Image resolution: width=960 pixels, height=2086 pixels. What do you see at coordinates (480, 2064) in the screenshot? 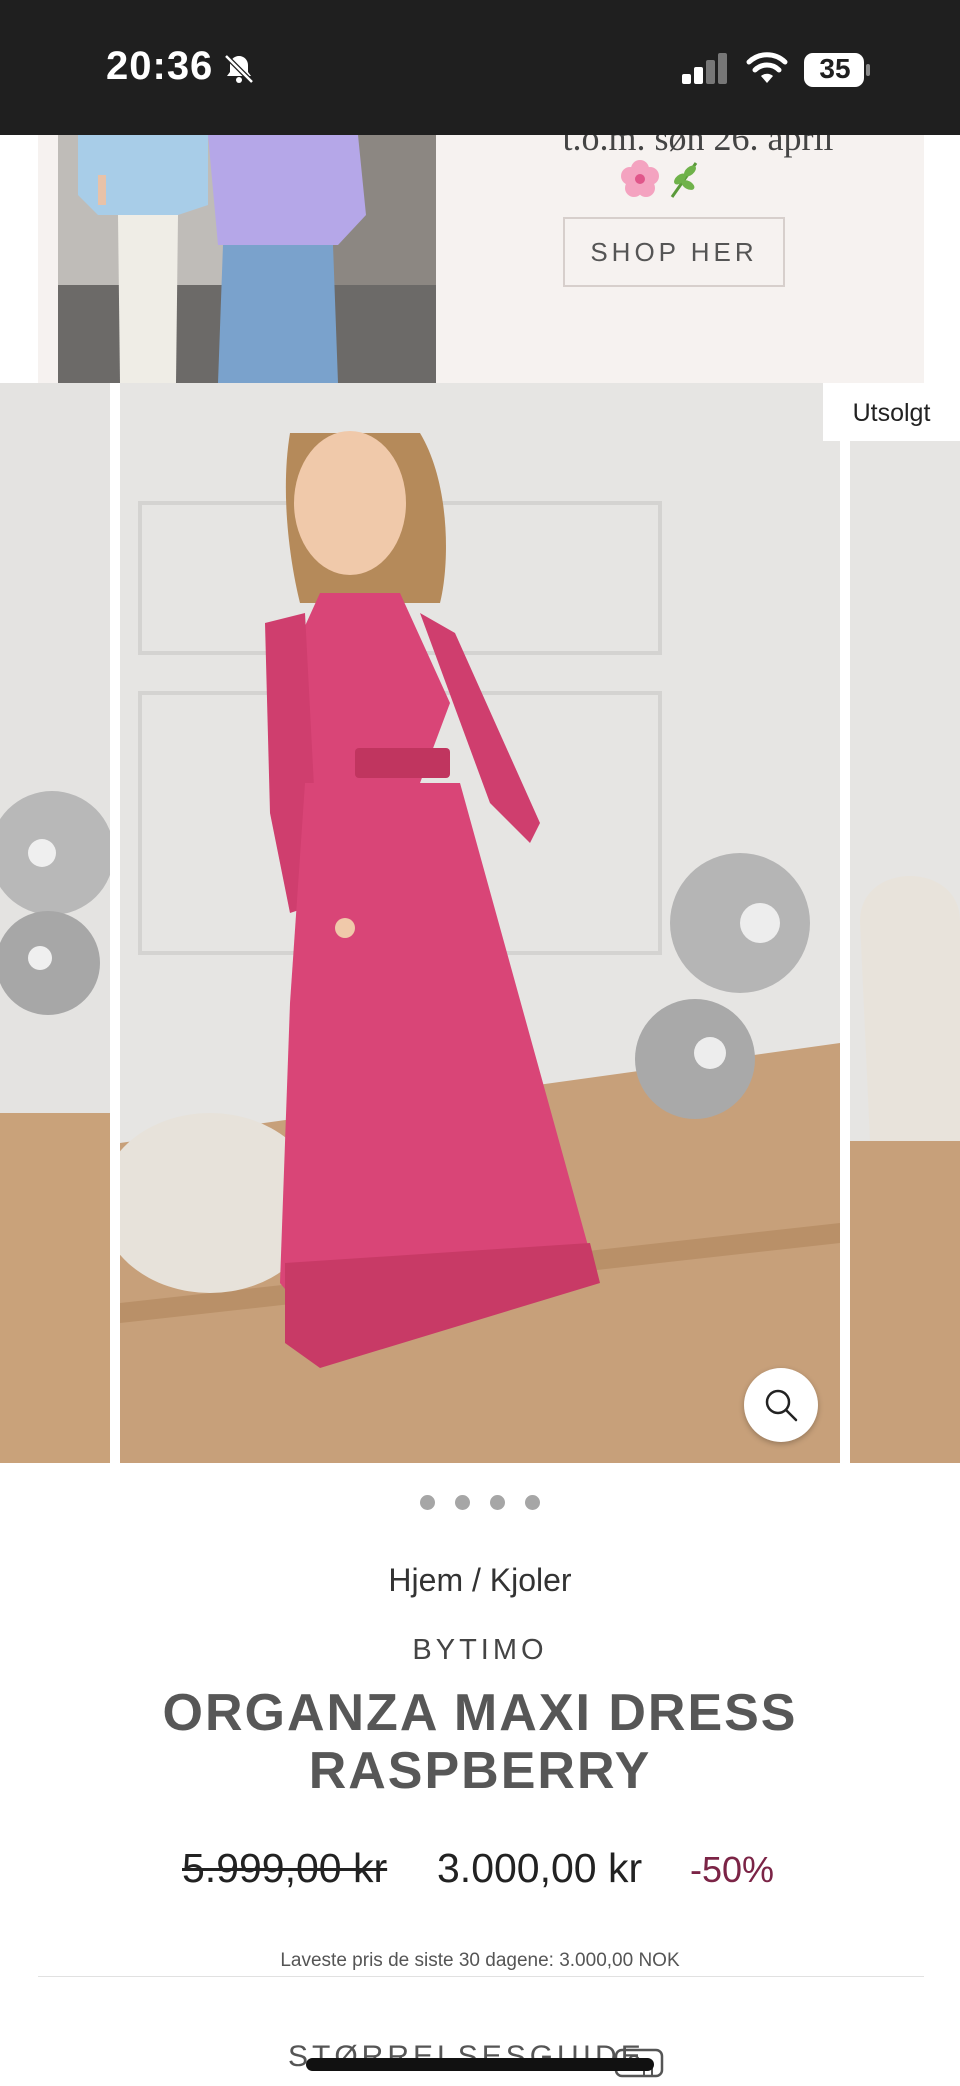
I see `home-indicator` at bounding box center [480, 2064].